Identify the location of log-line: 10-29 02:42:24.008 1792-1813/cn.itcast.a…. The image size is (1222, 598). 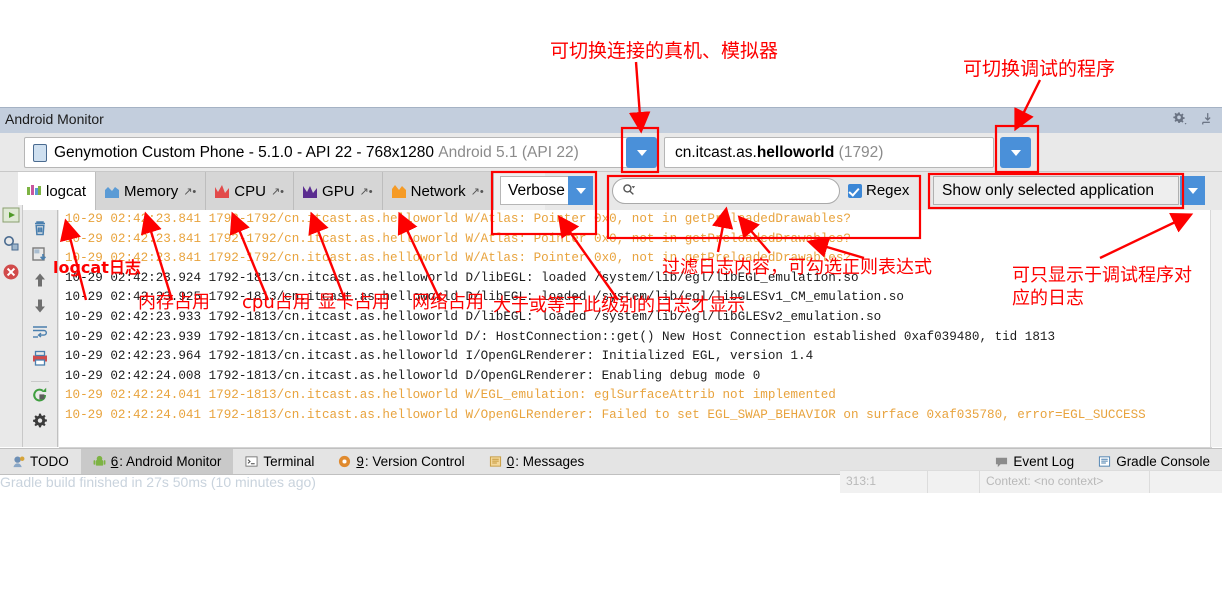
(413, 375).